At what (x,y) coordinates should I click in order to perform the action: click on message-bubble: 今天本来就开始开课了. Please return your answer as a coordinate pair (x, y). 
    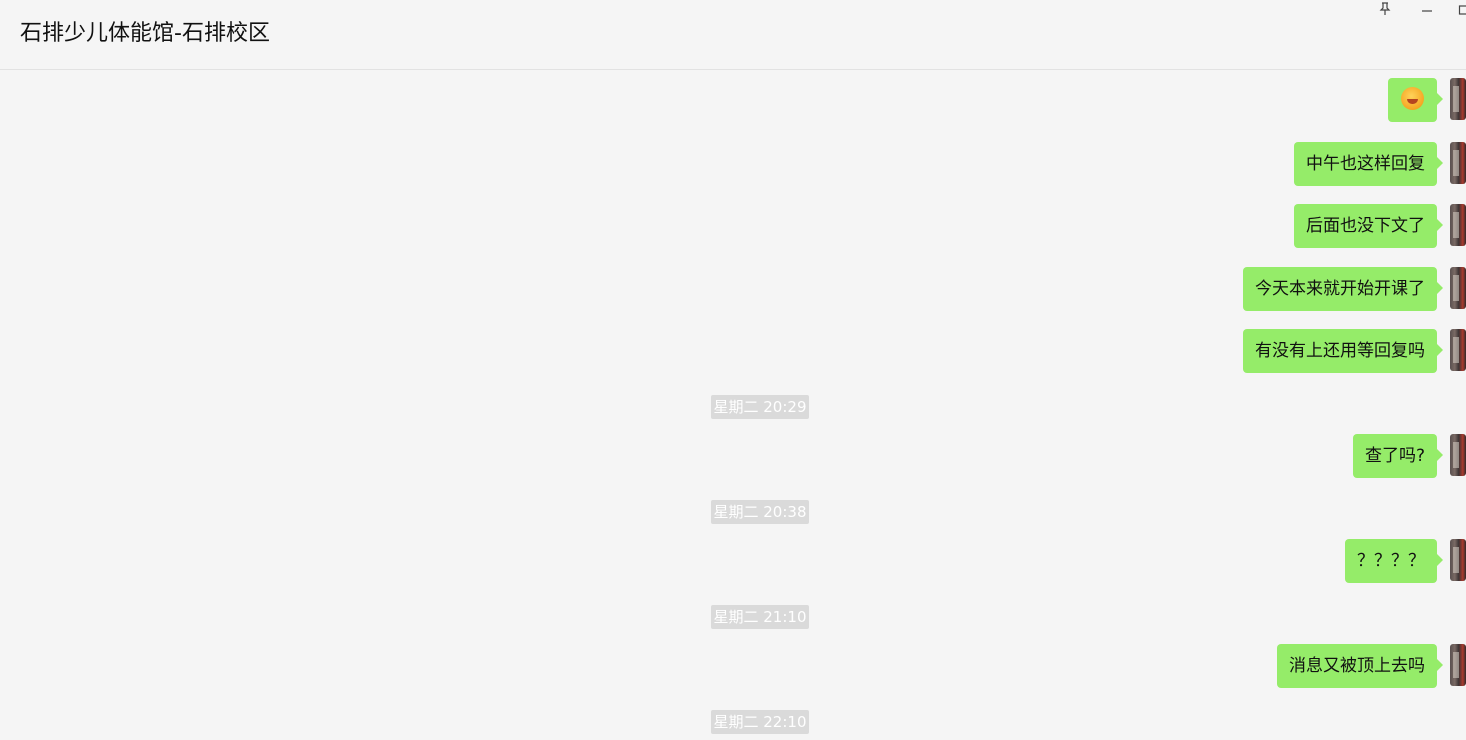
    Looking at the image, I should click on (1343, 289).